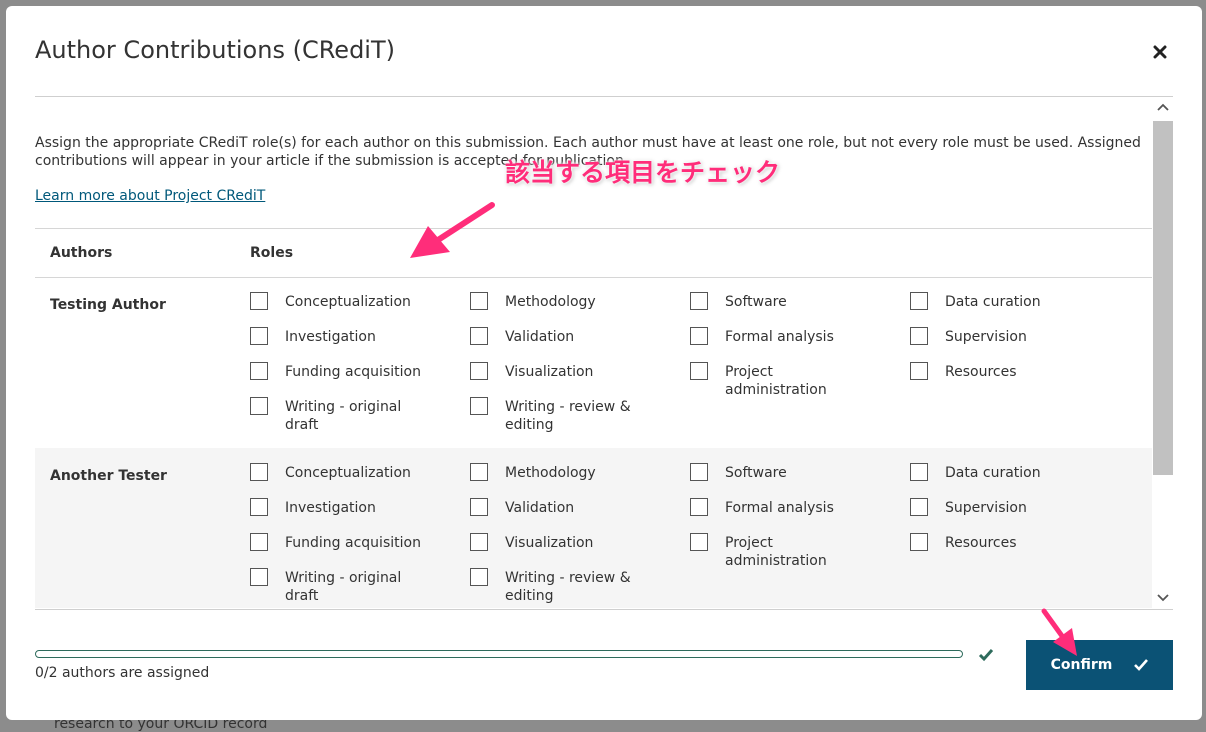  Describe the element at coordinates (122, 673) in the screenshot. I see `progress-status-text: 0/2 authors are assigned` at that location.